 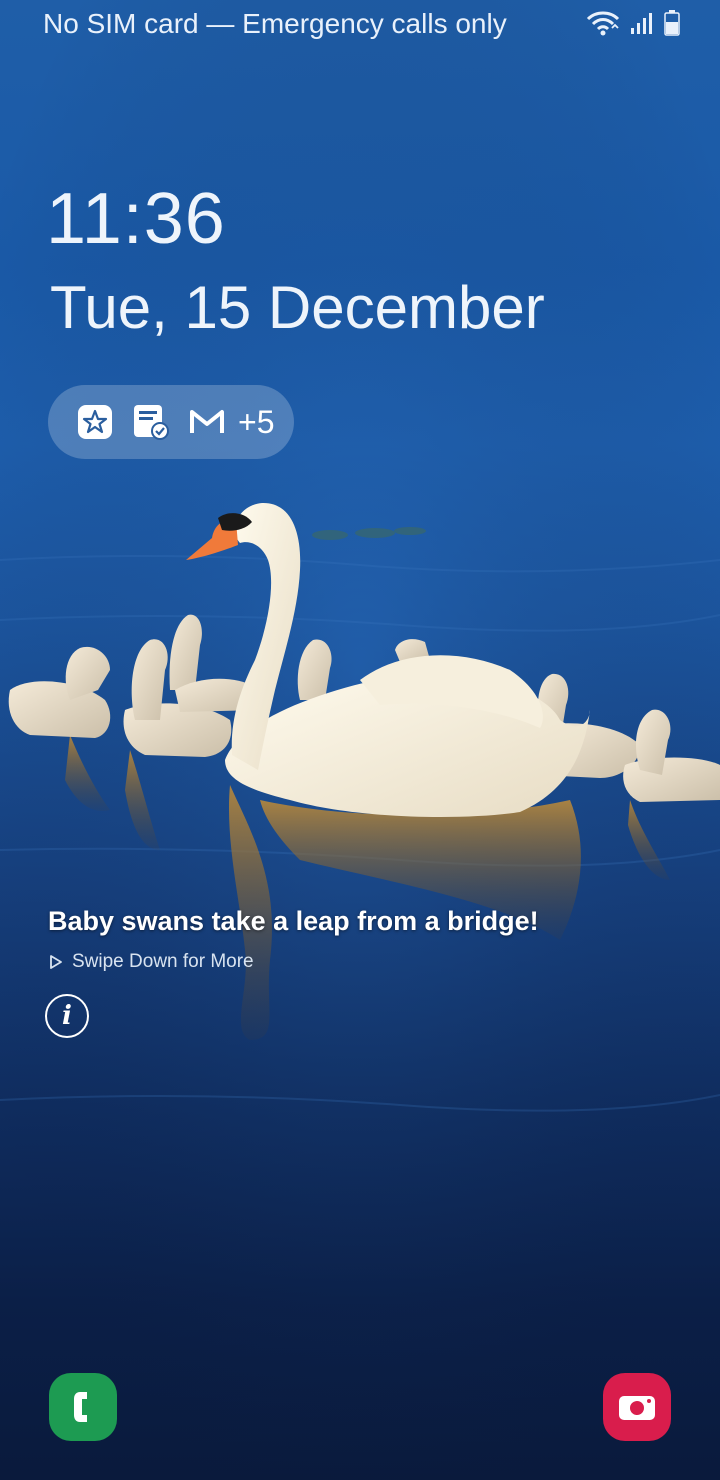 I want to click on reminder-icon, so click(x=151, y=422).